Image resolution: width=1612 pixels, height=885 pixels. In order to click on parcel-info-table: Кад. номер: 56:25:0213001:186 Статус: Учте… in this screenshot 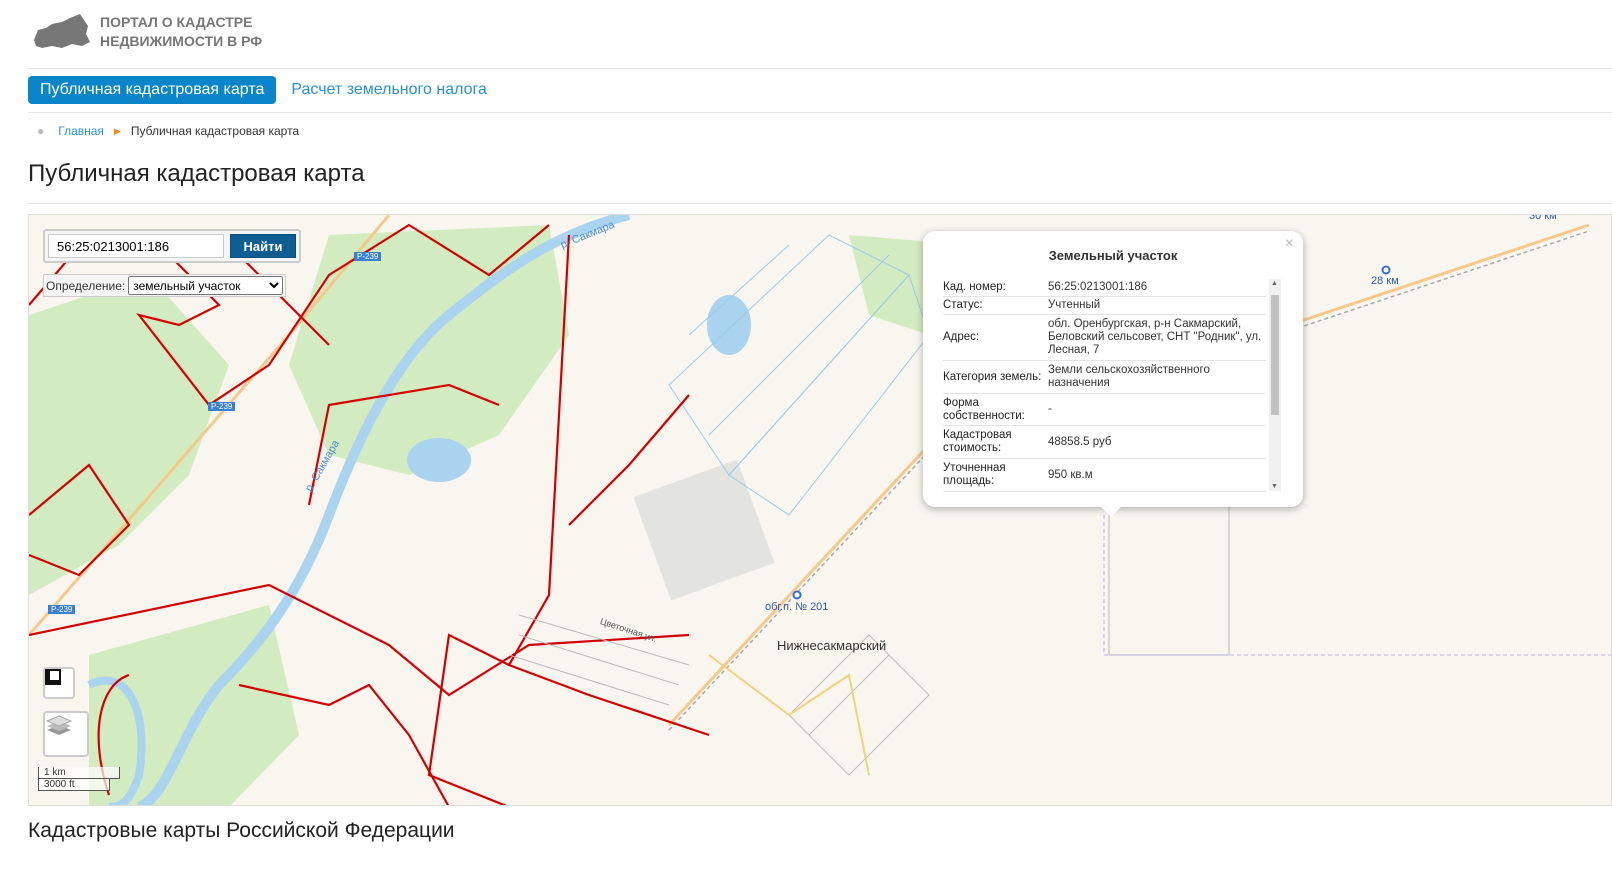, I will do `click(1104, 385)`.